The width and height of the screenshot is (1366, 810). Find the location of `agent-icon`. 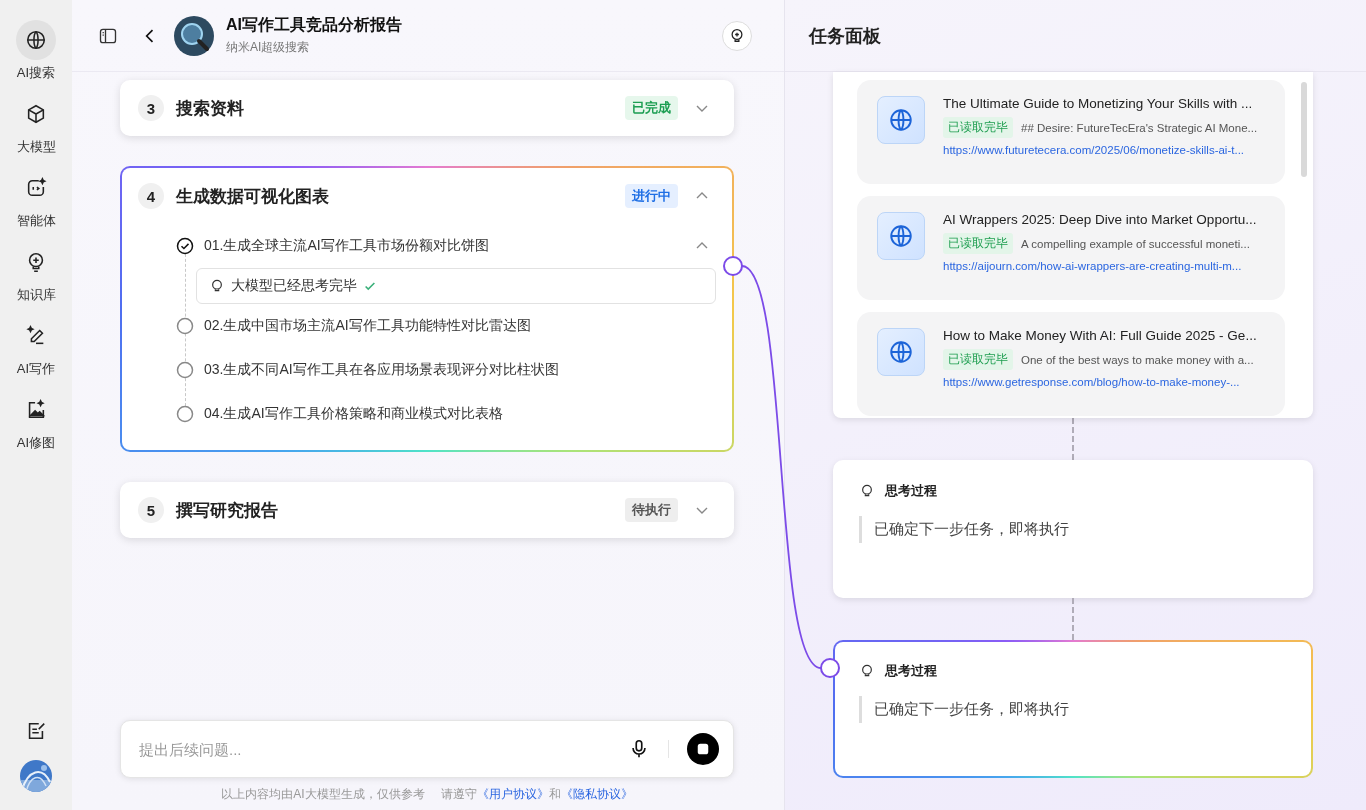

agent-icon is located at coordinates (36, 188).